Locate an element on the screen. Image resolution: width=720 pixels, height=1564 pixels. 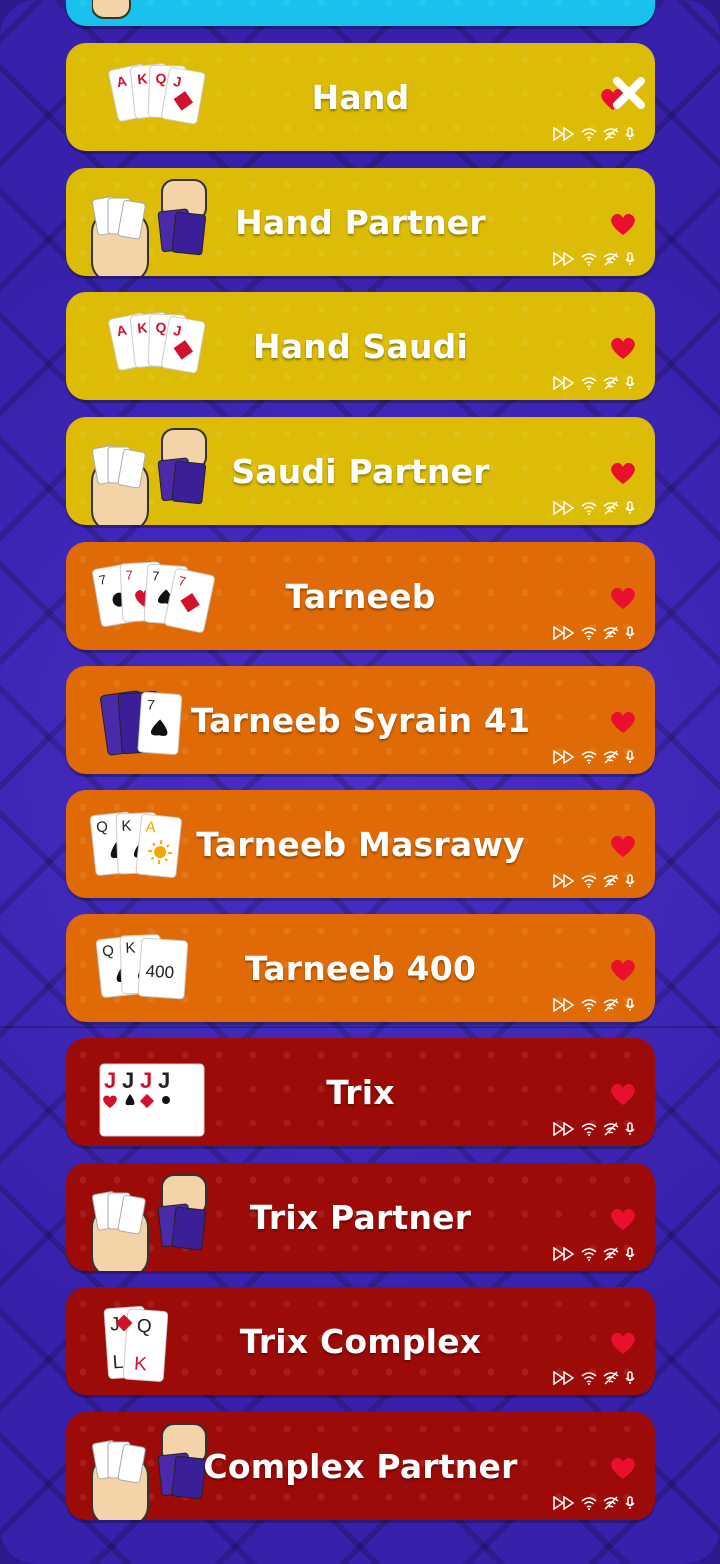
game-card-hand: A K Q J Hand is located at coordinates (360, 97).